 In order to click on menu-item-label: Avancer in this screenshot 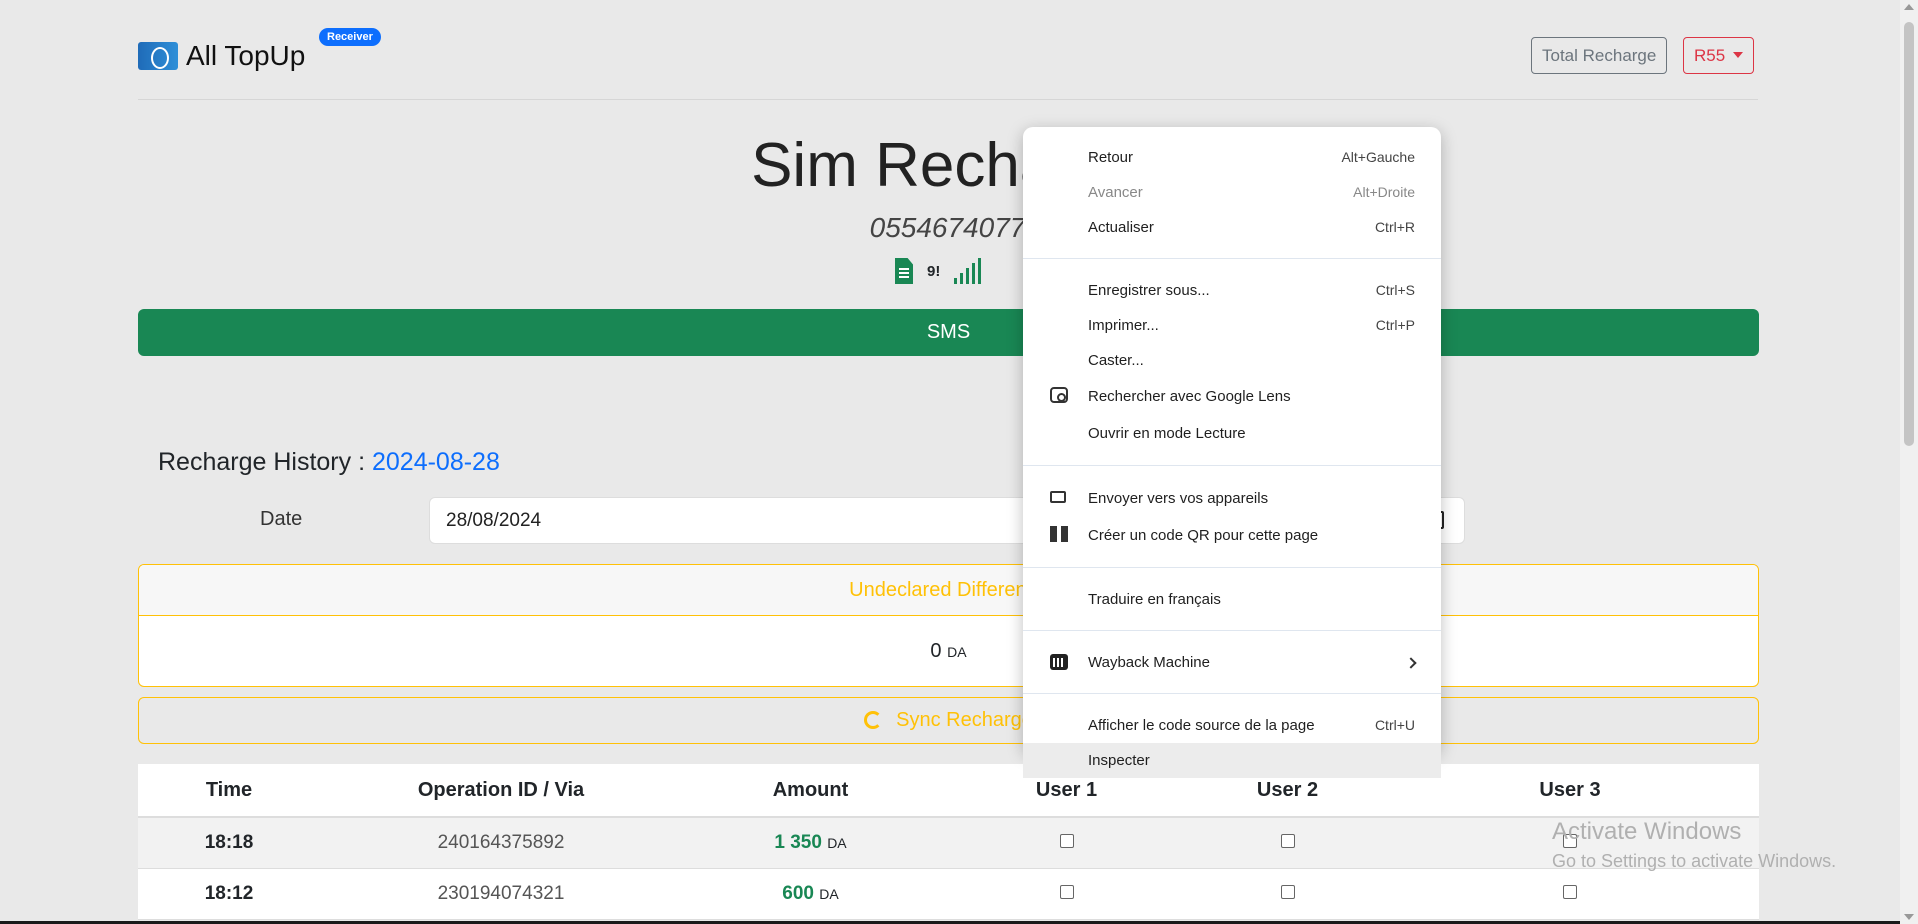, I will do `click(1115, 192)`.